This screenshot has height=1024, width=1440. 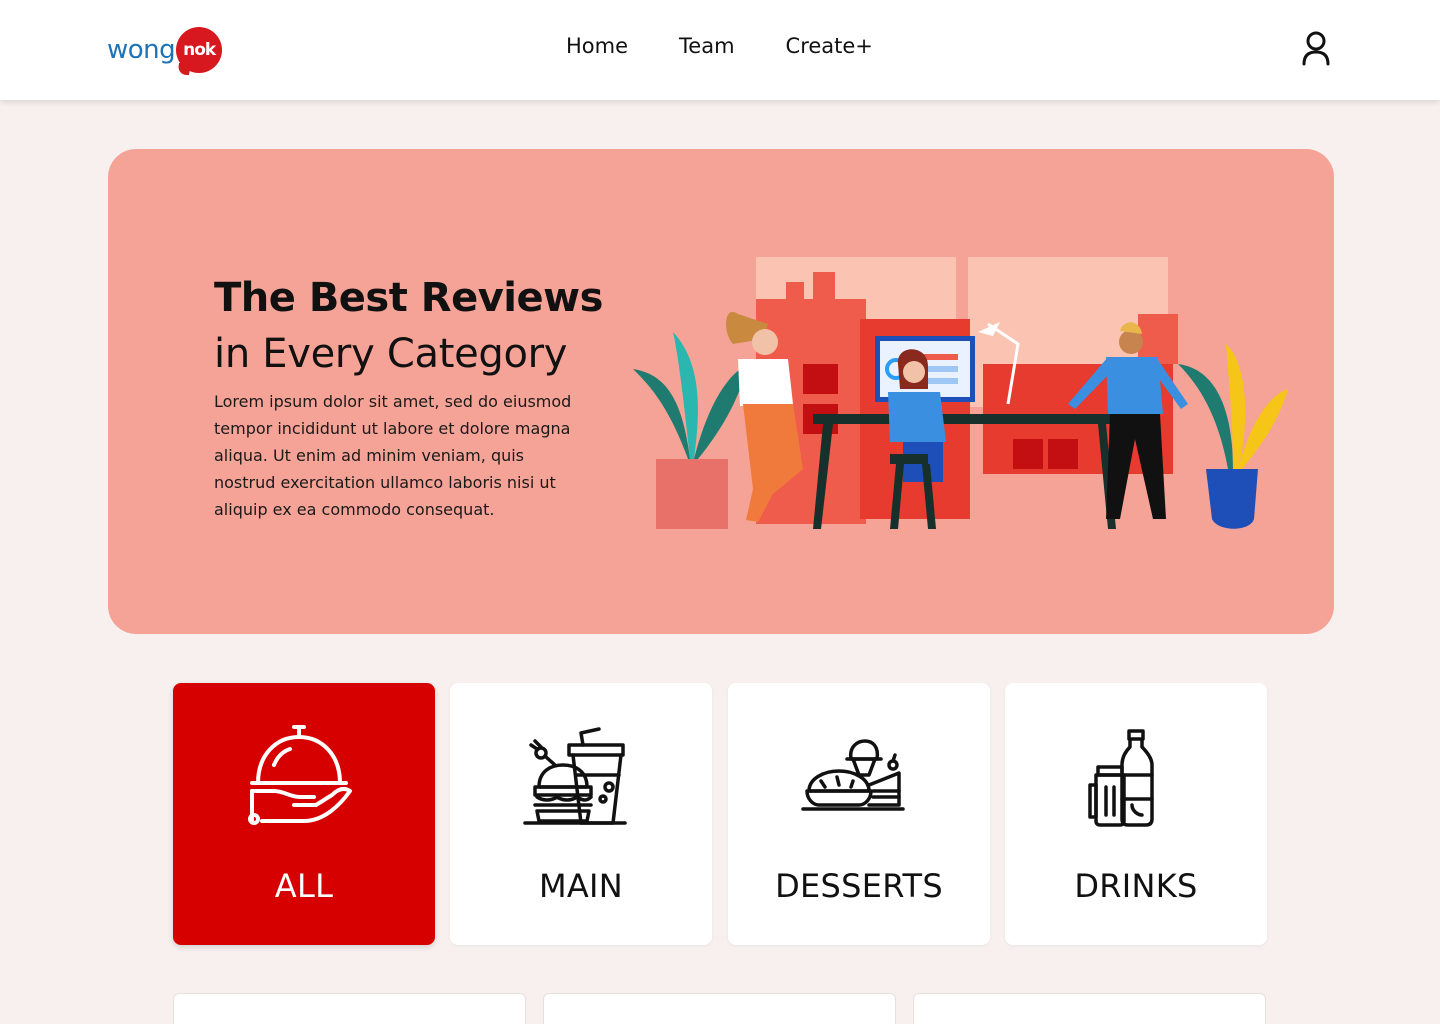 I want to click on category-drinks-card: DRINKS, so click(x=1136, y=814).